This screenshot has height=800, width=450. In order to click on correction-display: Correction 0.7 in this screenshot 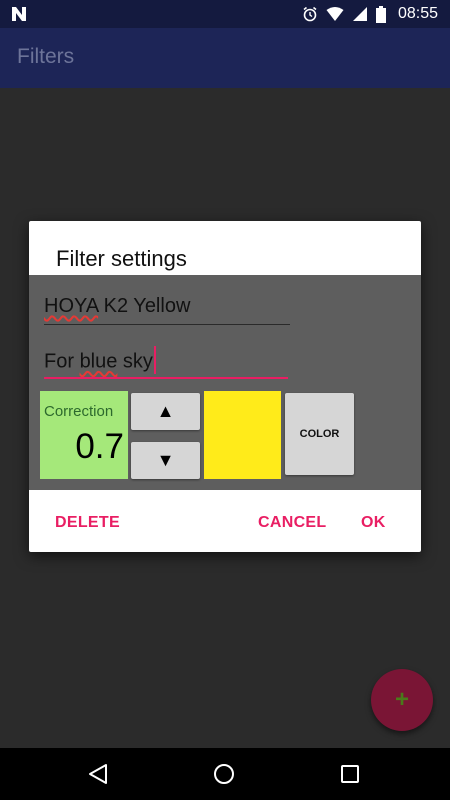, I will do `click(84, 435)`.